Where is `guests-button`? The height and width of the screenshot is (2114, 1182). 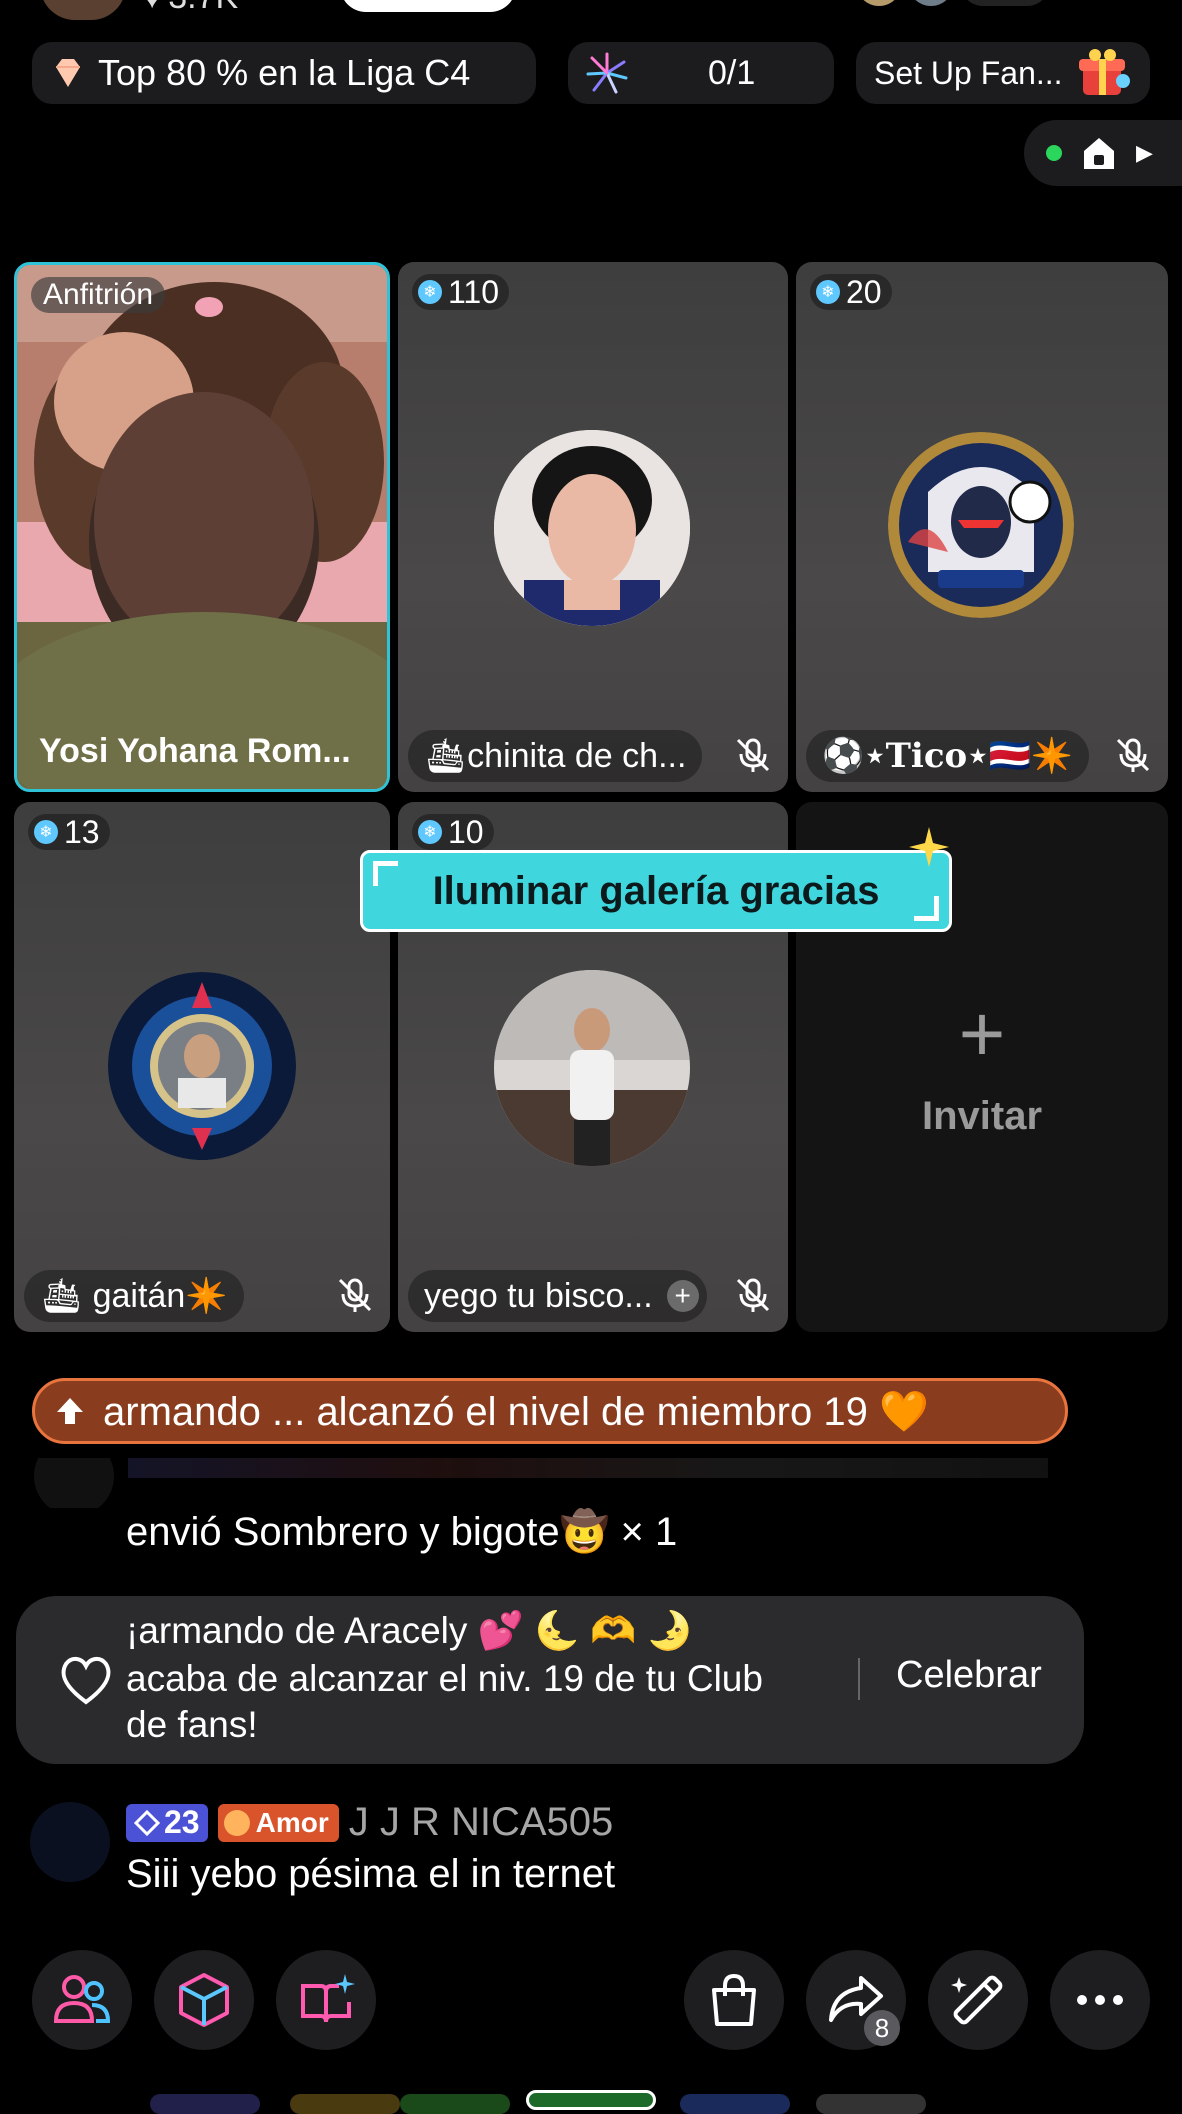
guests-button is located at coordinates (82, 2000).